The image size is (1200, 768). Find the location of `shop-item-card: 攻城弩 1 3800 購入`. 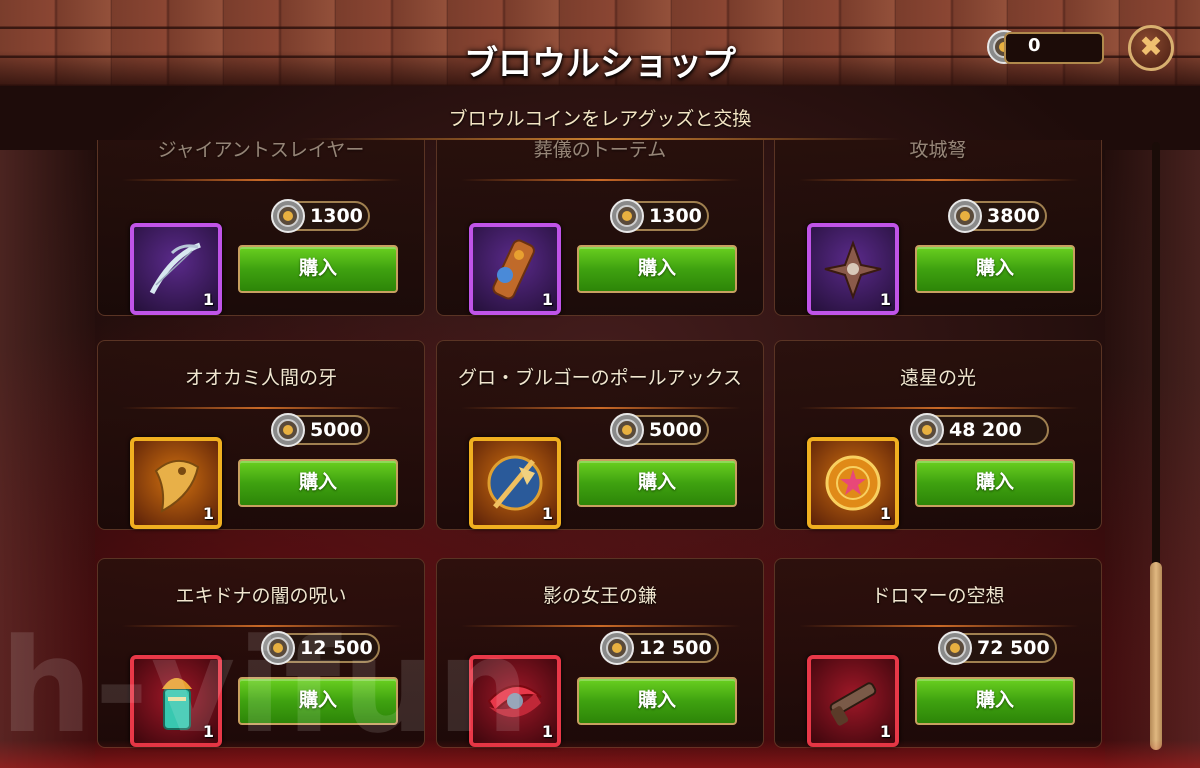

shop-item-card: 攻城弩 1 3800 購入 is located at coordinates (938, 228).